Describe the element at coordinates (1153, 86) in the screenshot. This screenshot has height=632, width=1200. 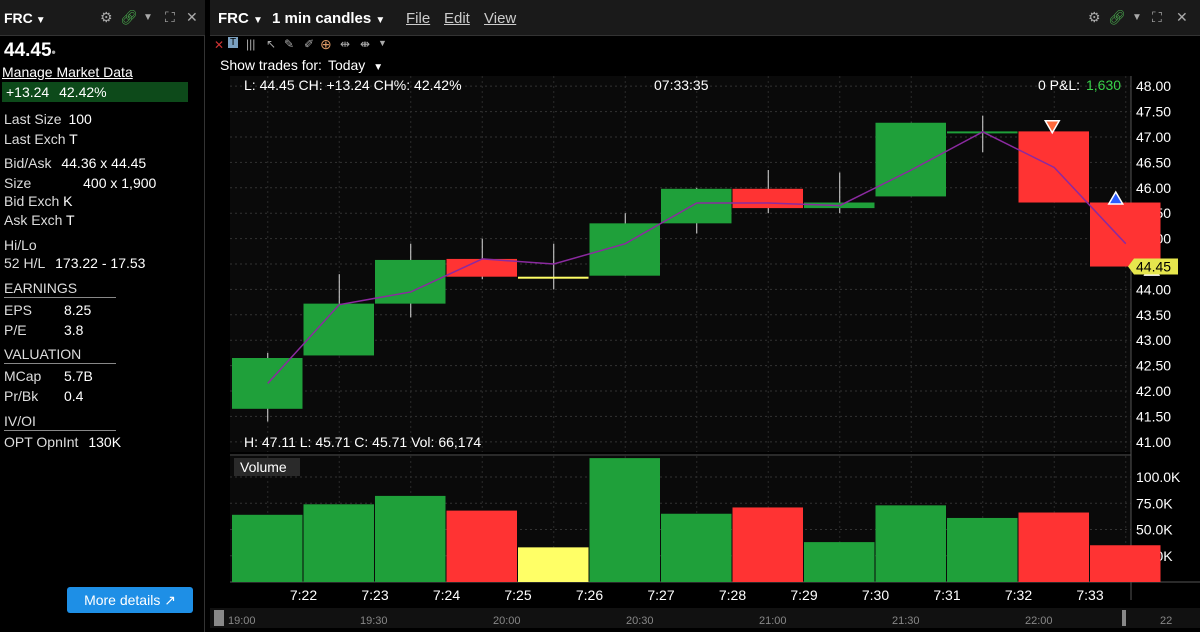
I see `price-tick-label: 48.00` at that location.